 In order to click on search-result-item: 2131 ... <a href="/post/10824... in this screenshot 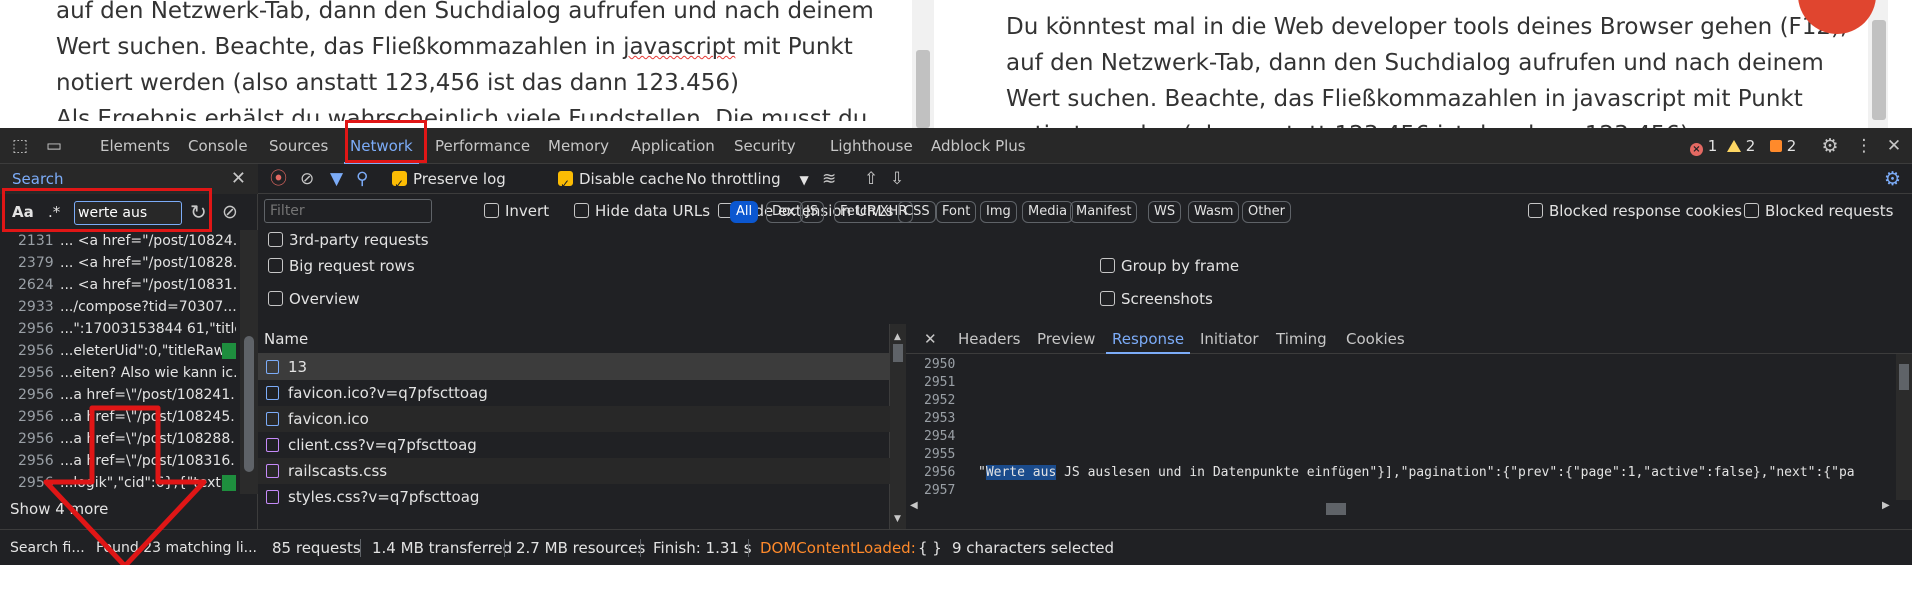, I will do `click(120, 241)`.